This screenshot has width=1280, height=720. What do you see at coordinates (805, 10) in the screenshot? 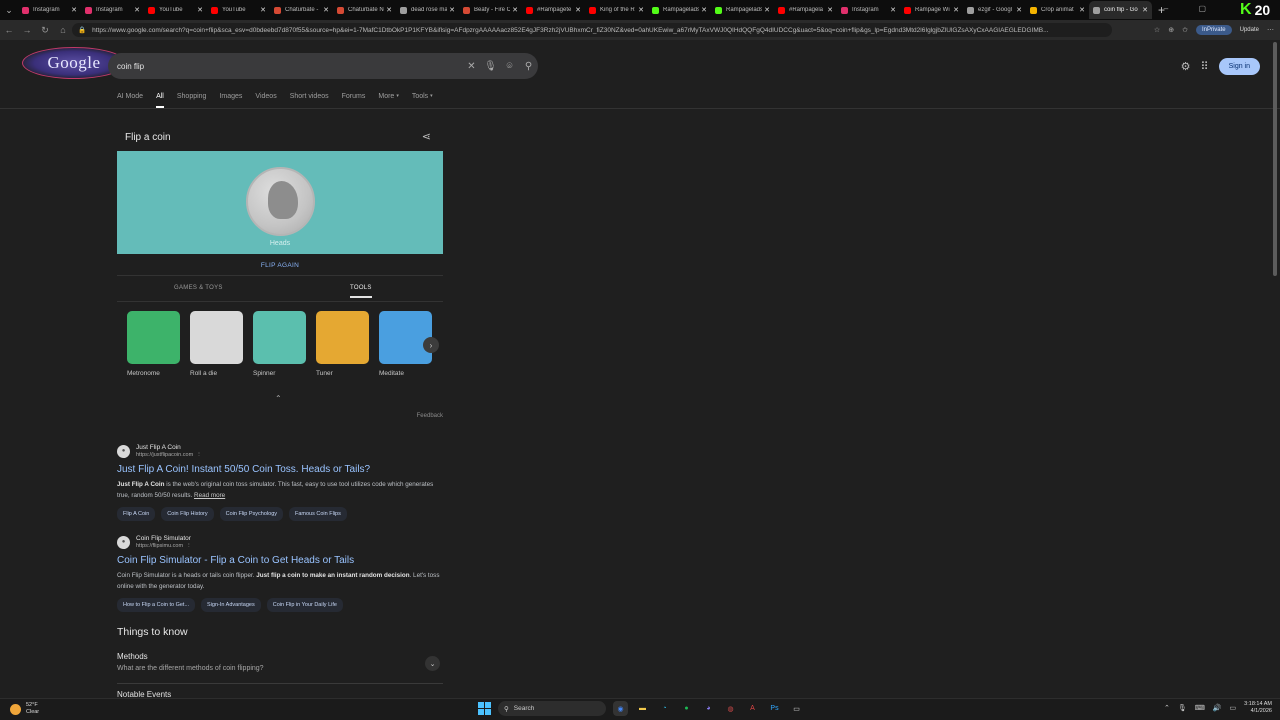
I see `browser-tab: #Rampagela ✕` at bounding box center [805, 10].